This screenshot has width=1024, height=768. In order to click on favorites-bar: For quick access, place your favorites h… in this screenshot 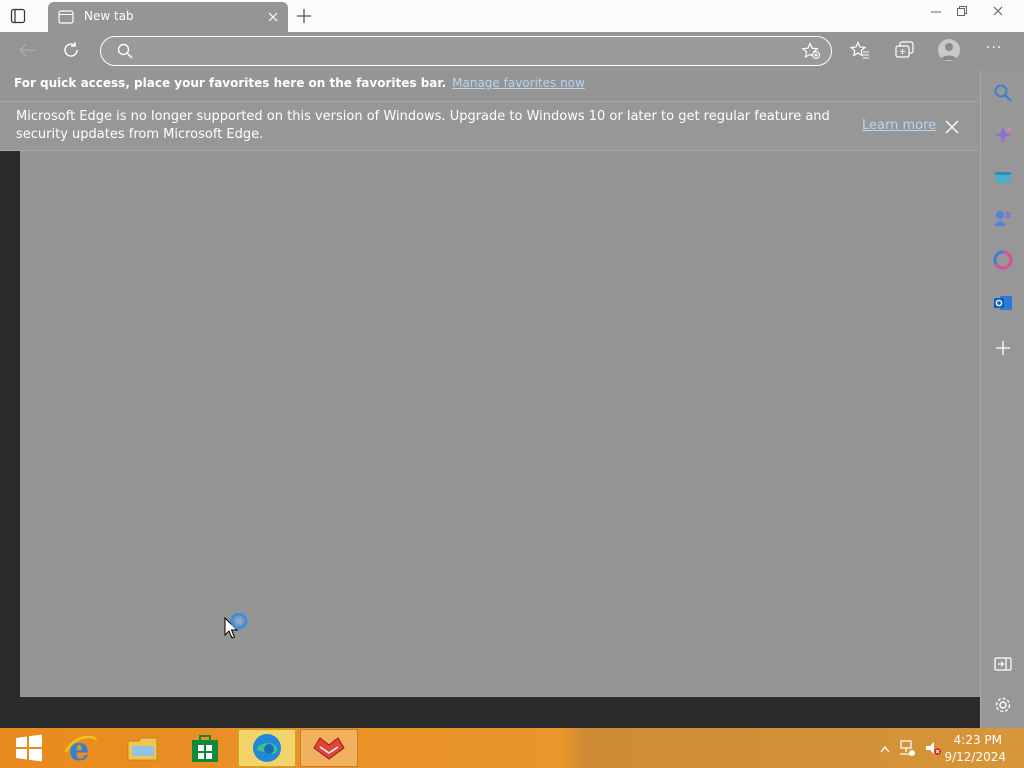, I will do `click(299, 83)`.